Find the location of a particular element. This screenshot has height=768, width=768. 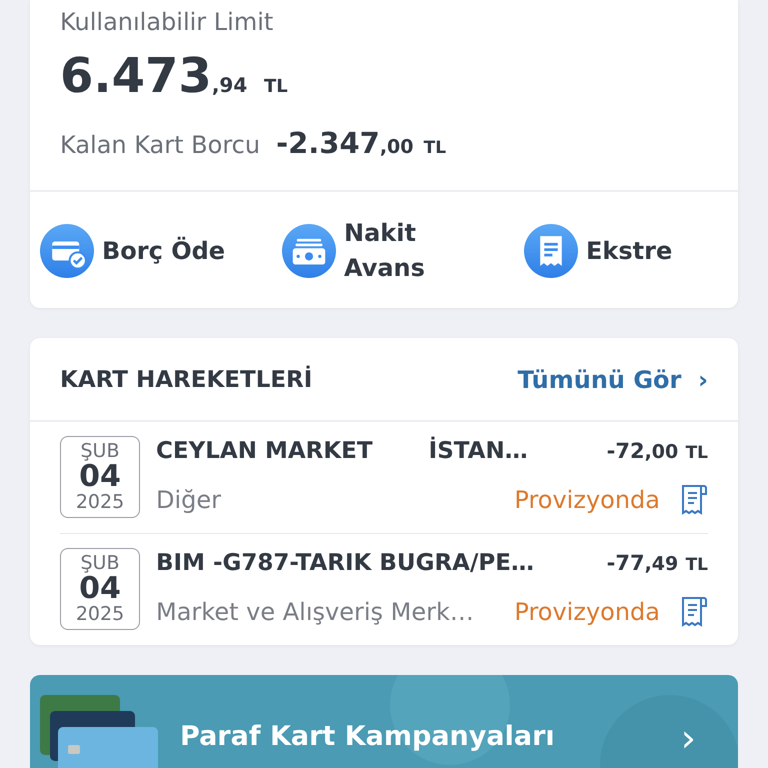

limit-label: Kullanılabilir Limit is located at coordinates (167, 22).